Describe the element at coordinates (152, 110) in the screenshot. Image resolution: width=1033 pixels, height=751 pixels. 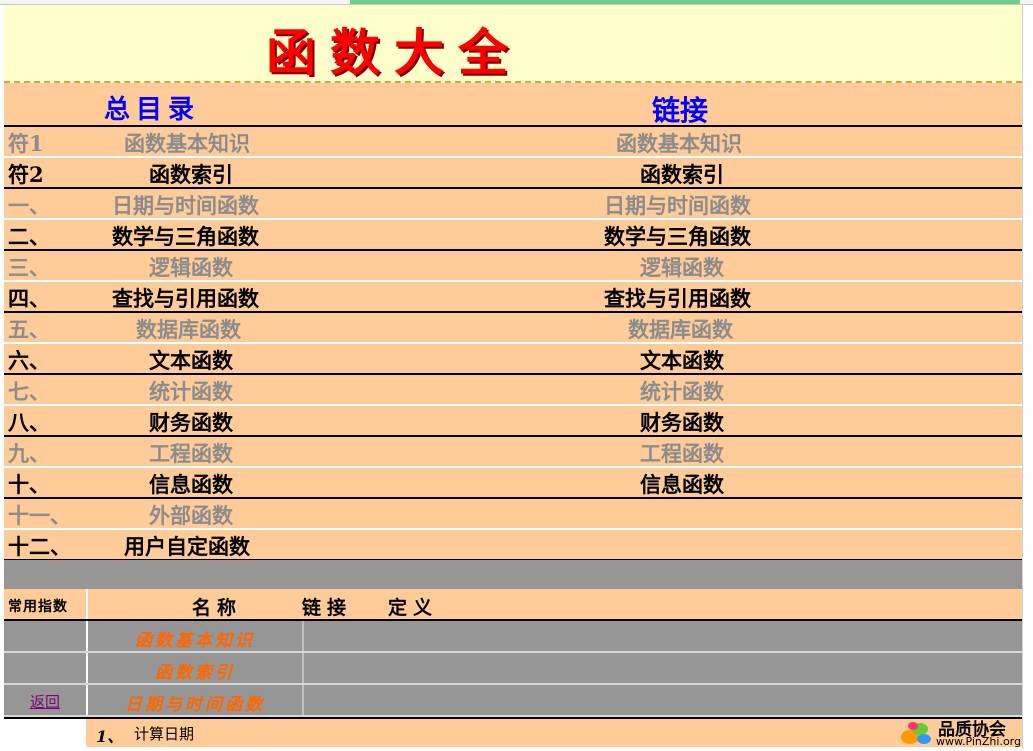
I see `toc-header-label: 总目录` at that location.